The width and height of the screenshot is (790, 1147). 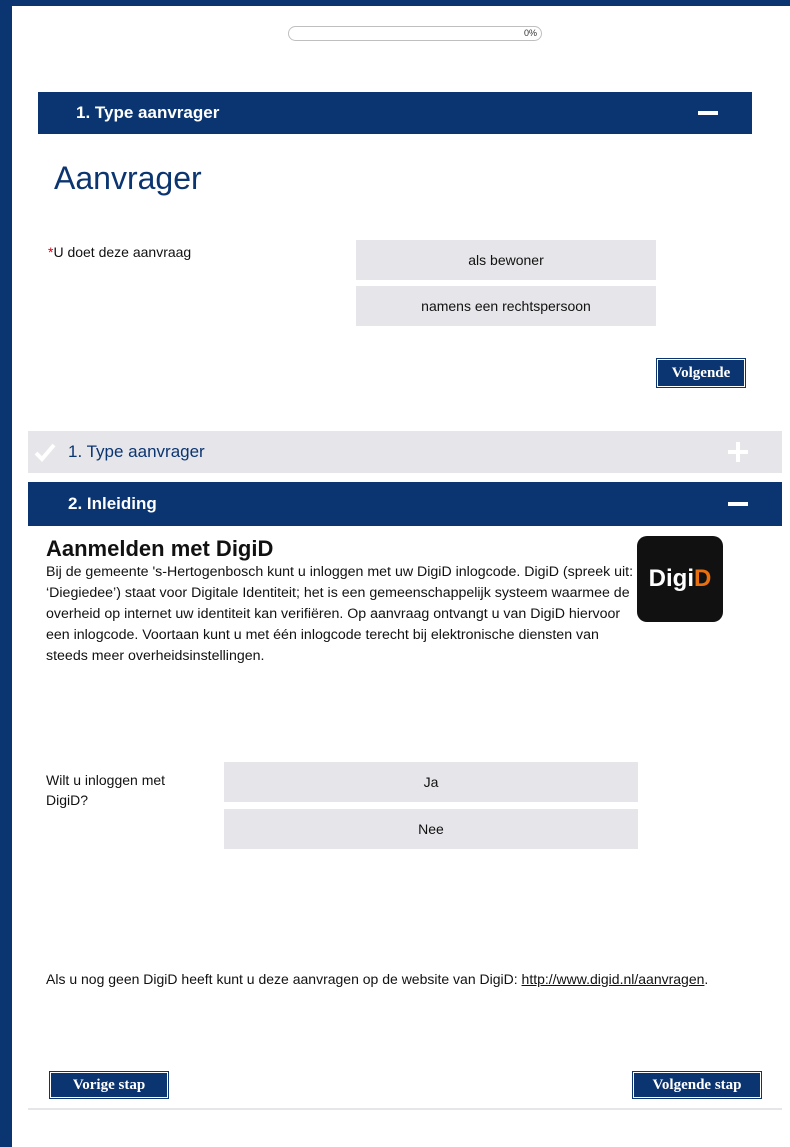 I want to click on section-header-type-aanvrager-completed: 1. Type aanvrager, so click(x=405, y=452).